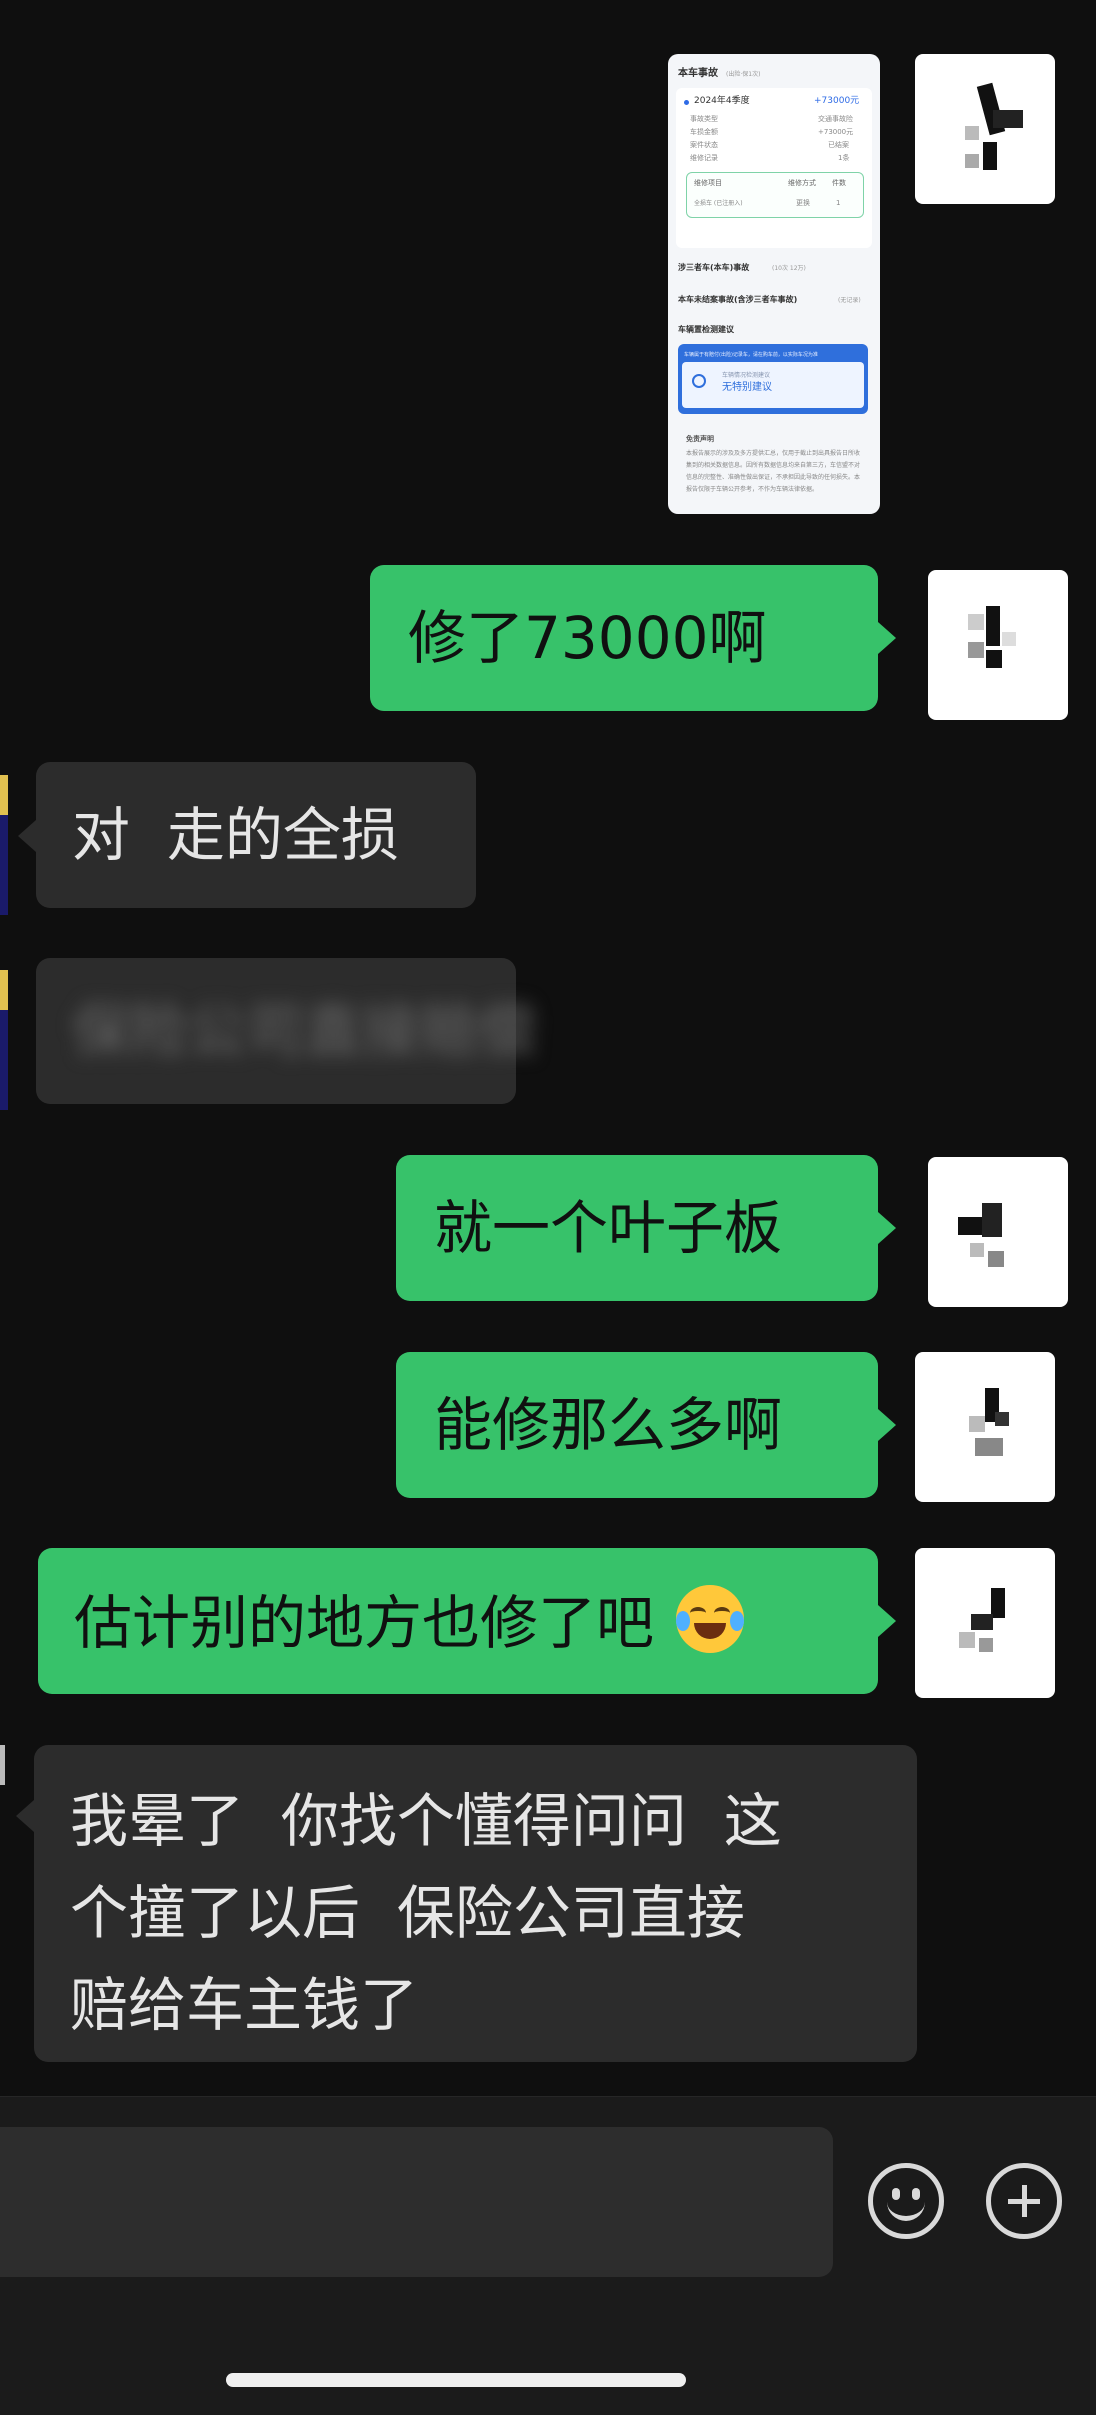 Image resolution: width=1096 pixels, height=2415 pixels. What do you see at coordinates (704, 158) in the screenshot?
I see `card-row-label: 维修记录` at bounding box center [704, 158].